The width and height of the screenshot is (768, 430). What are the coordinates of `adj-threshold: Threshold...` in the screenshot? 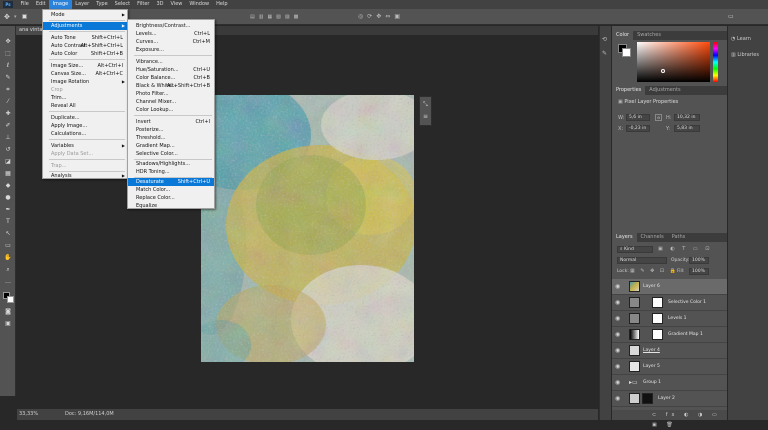 It's located at (171, 138).